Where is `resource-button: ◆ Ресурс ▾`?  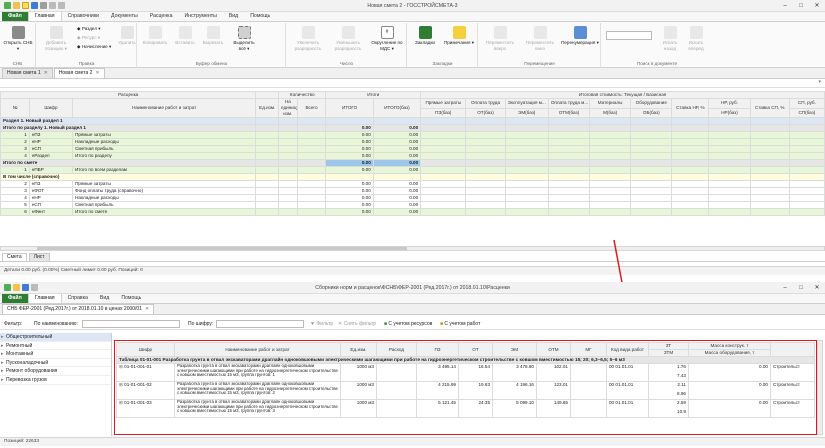 resource-button: ◆ Ресурс ▾ is located at coordinates (88, 38).